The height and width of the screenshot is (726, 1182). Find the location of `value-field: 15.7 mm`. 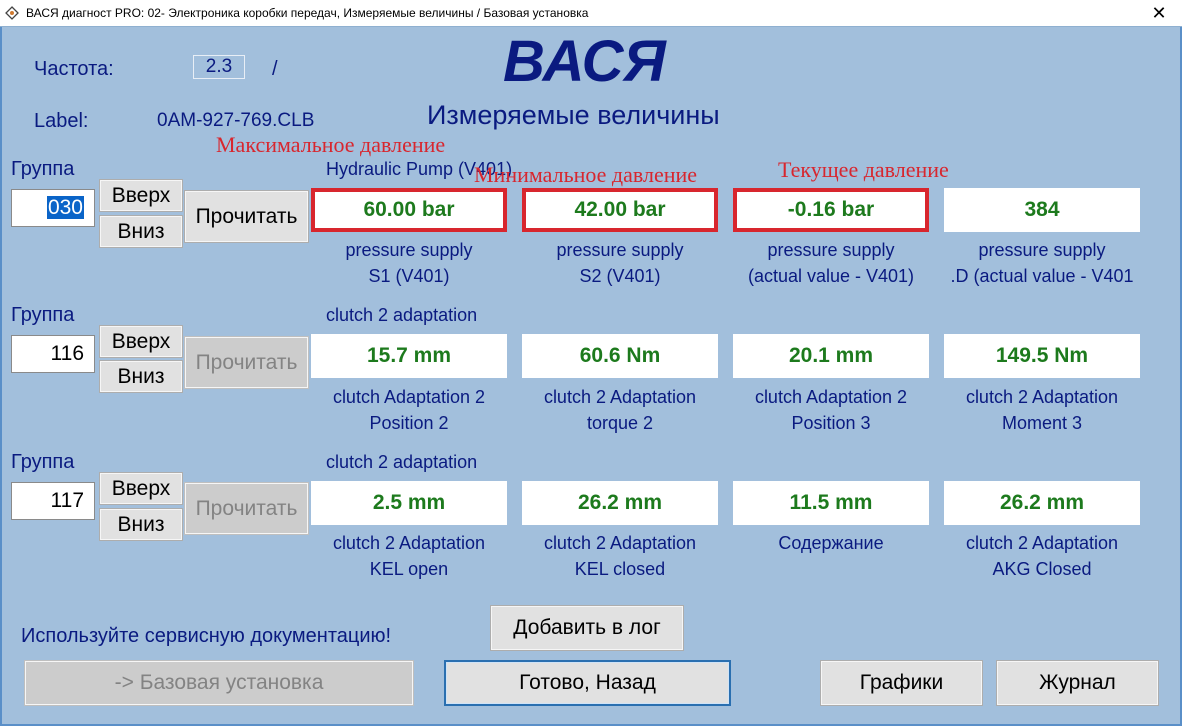

value-field: 15.7 mm is located at coordinates (409, 356).